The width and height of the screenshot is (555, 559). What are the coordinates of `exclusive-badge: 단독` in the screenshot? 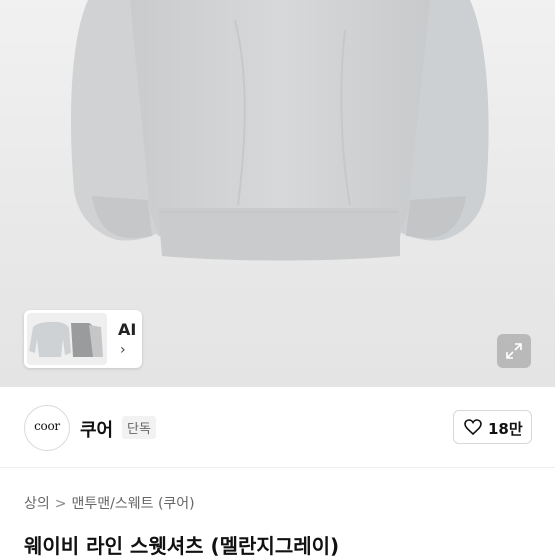 It's located at (139, 427).